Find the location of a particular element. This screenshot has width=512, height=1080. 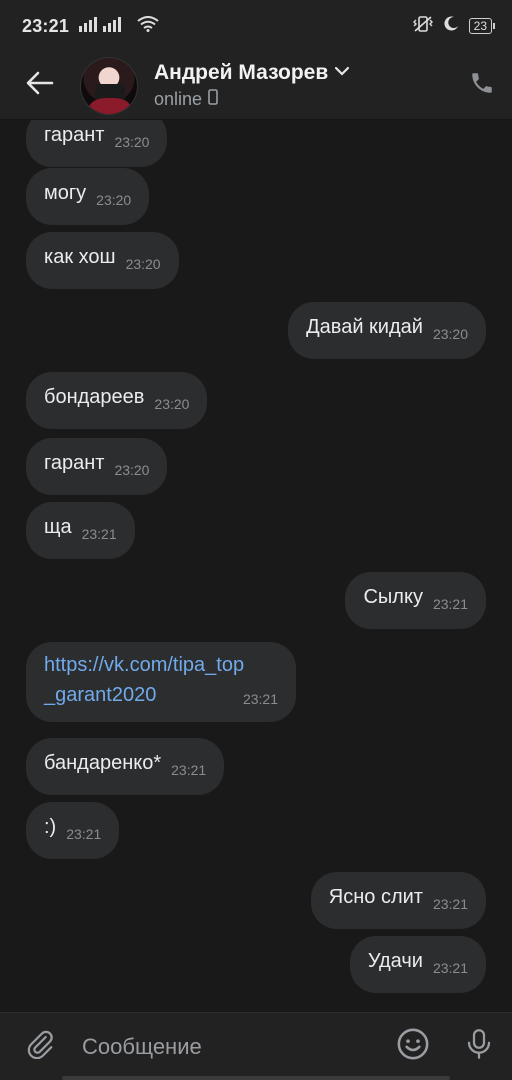

message-bubble-outgoing: Давай кидай 23:20 is located at coordinates (387, 330).